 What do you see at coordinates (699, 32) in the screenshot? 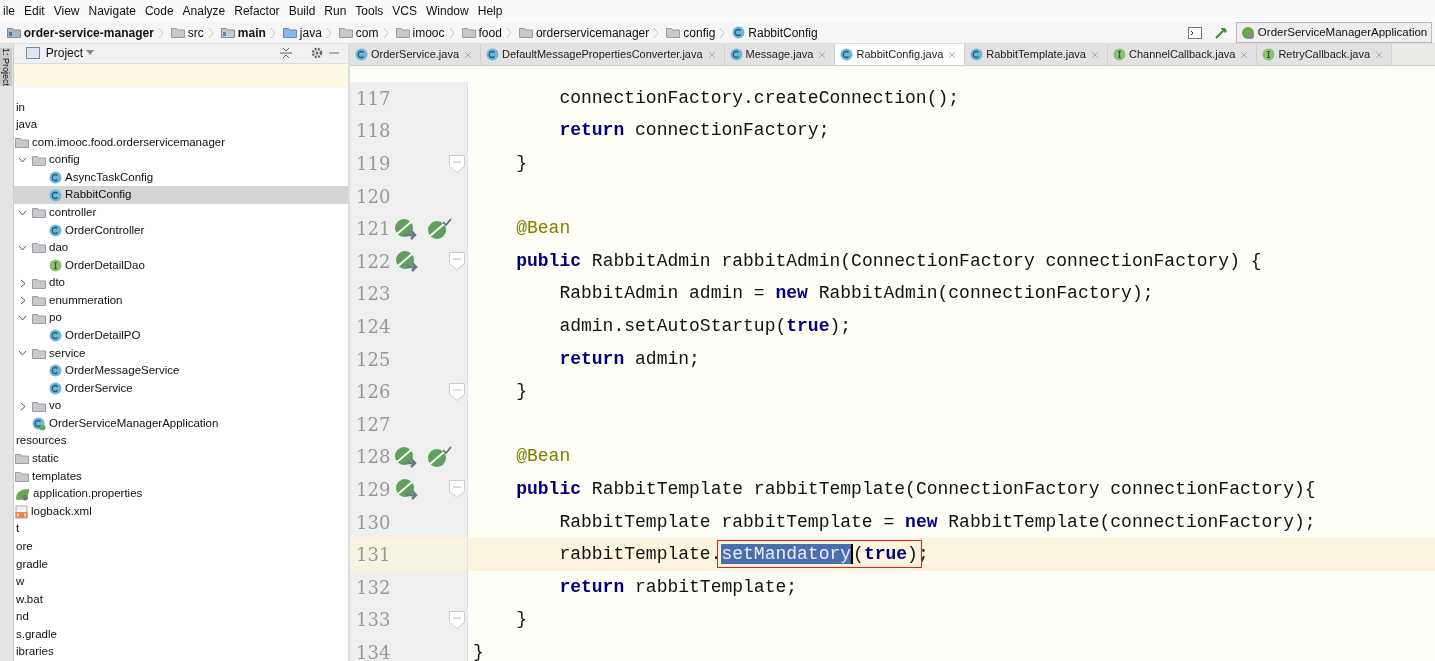
I see `breadcrumb-item: config` at bounding box center [699, 32].